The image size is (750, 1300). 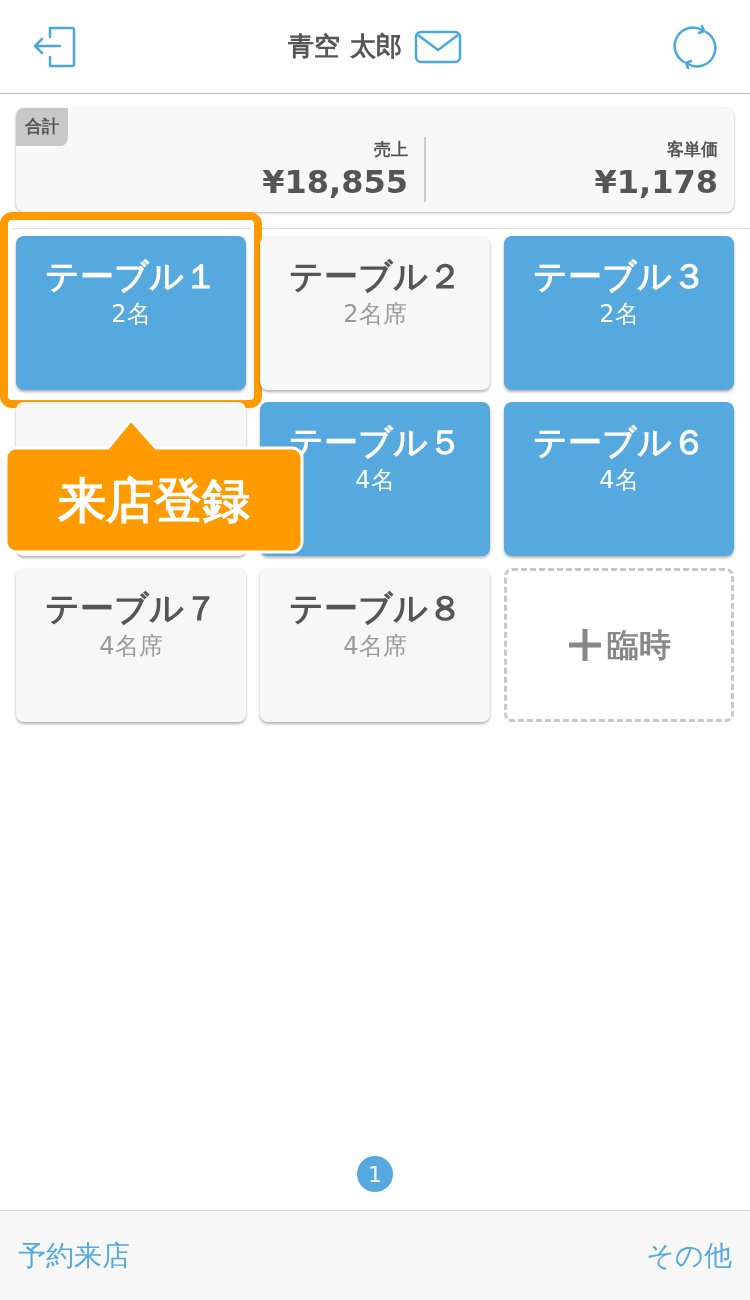 I want to click on plus-icon, so click(x=585, y=645).